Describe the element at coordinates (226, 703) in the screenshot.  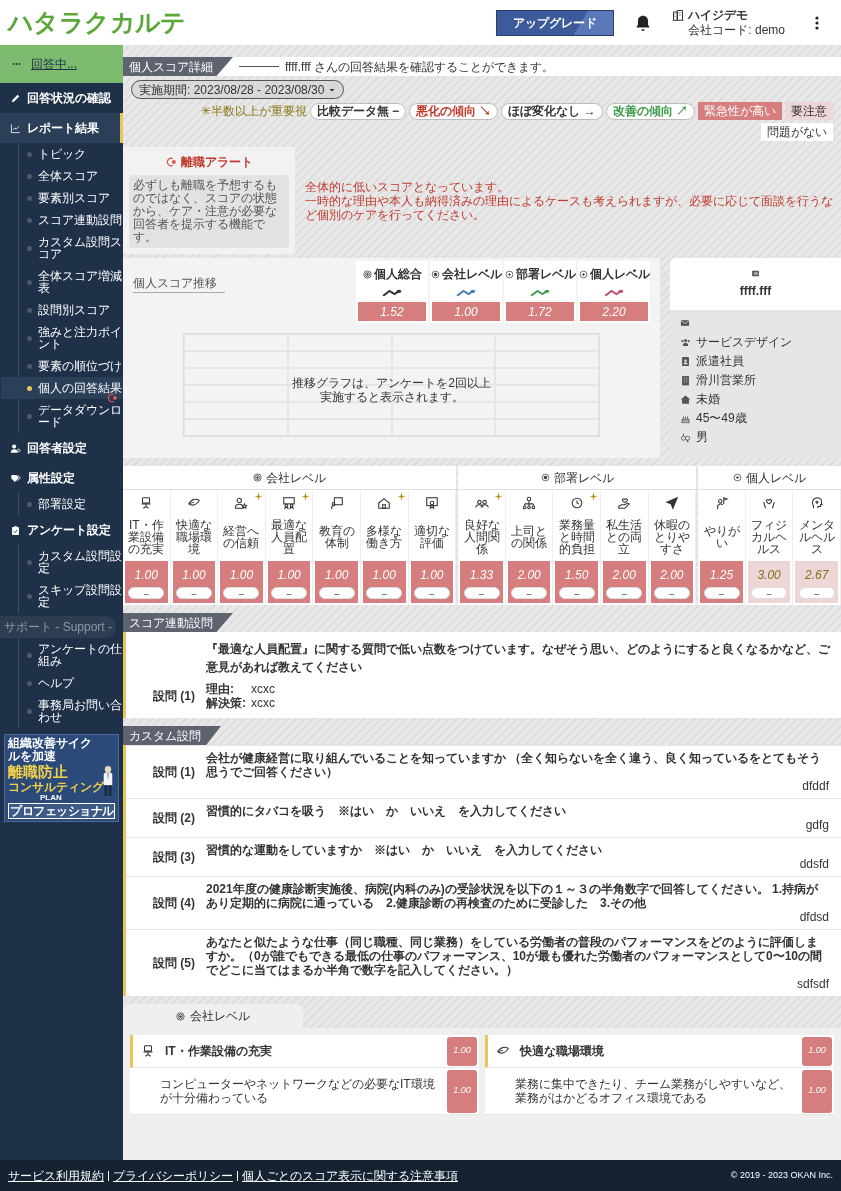
I see `answer-label: 解決策:` at that location.